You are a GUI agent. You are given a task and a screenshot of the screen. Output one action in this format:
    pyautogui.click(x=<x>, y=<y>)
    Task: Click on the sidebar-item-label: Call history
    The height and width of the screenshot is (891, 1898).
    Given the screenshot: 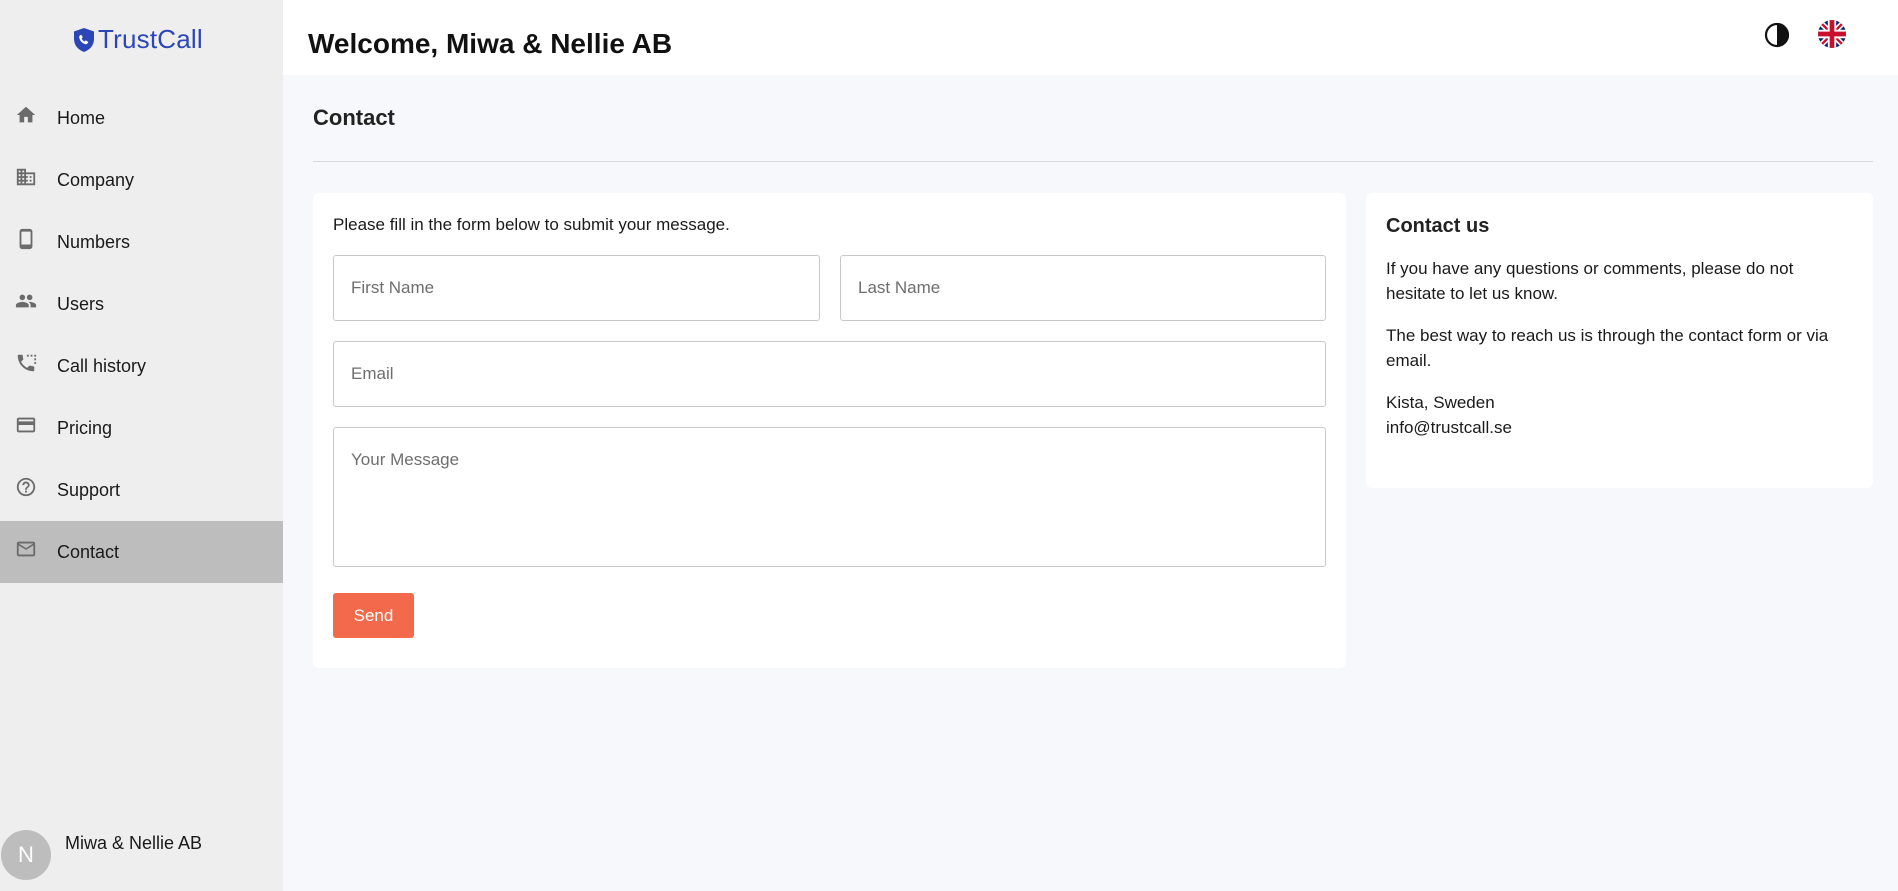 What is the action you would take?
    pyautogui.click(x=102, y=365)
    